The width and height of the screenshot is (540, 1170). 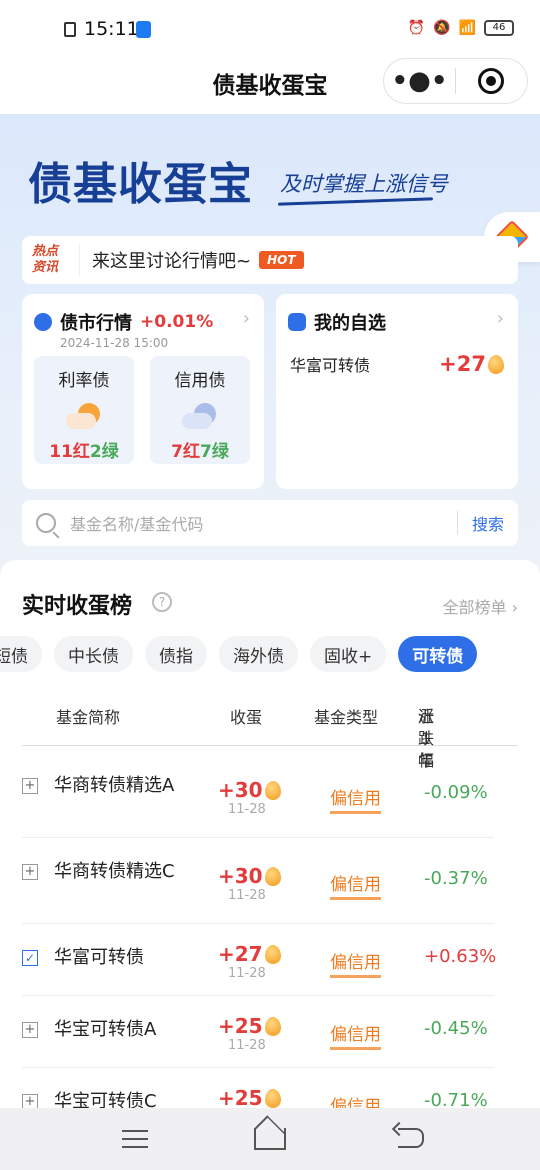 I want to click on sunny-weather-icon, so click(x=84, y=416).